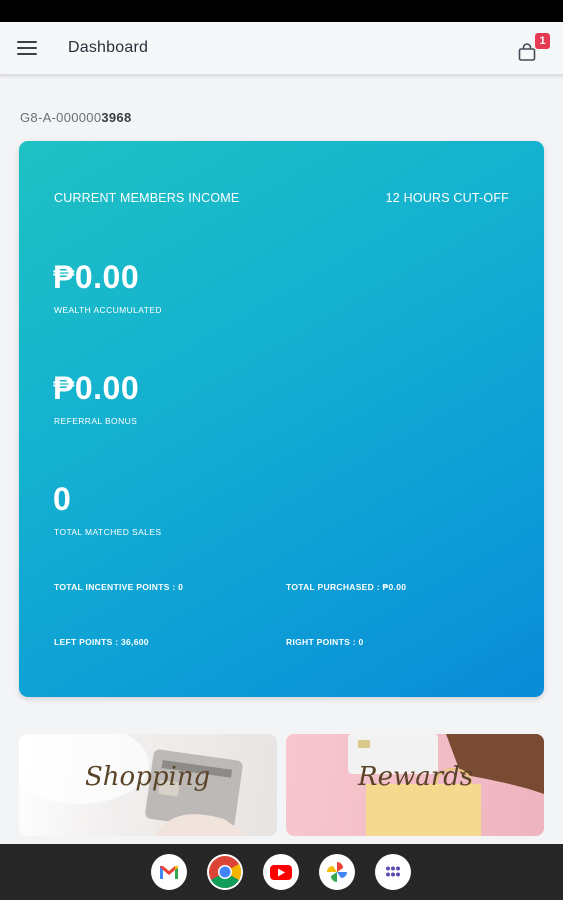 This screenshot has width=563, height=900. Describe the element at coordinates (101, 642) in the screenshot. I see `left-points: LEFT POINTS : 36,600` at that location.